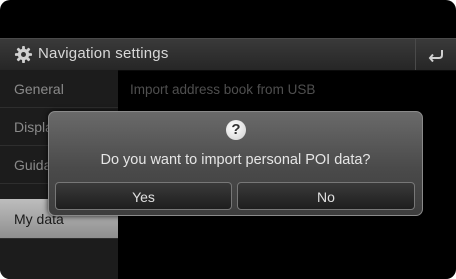  What do you see at coordinates (326, 196) in the screenshot?
I see `no-button: No` at bounding box center [326, 196].